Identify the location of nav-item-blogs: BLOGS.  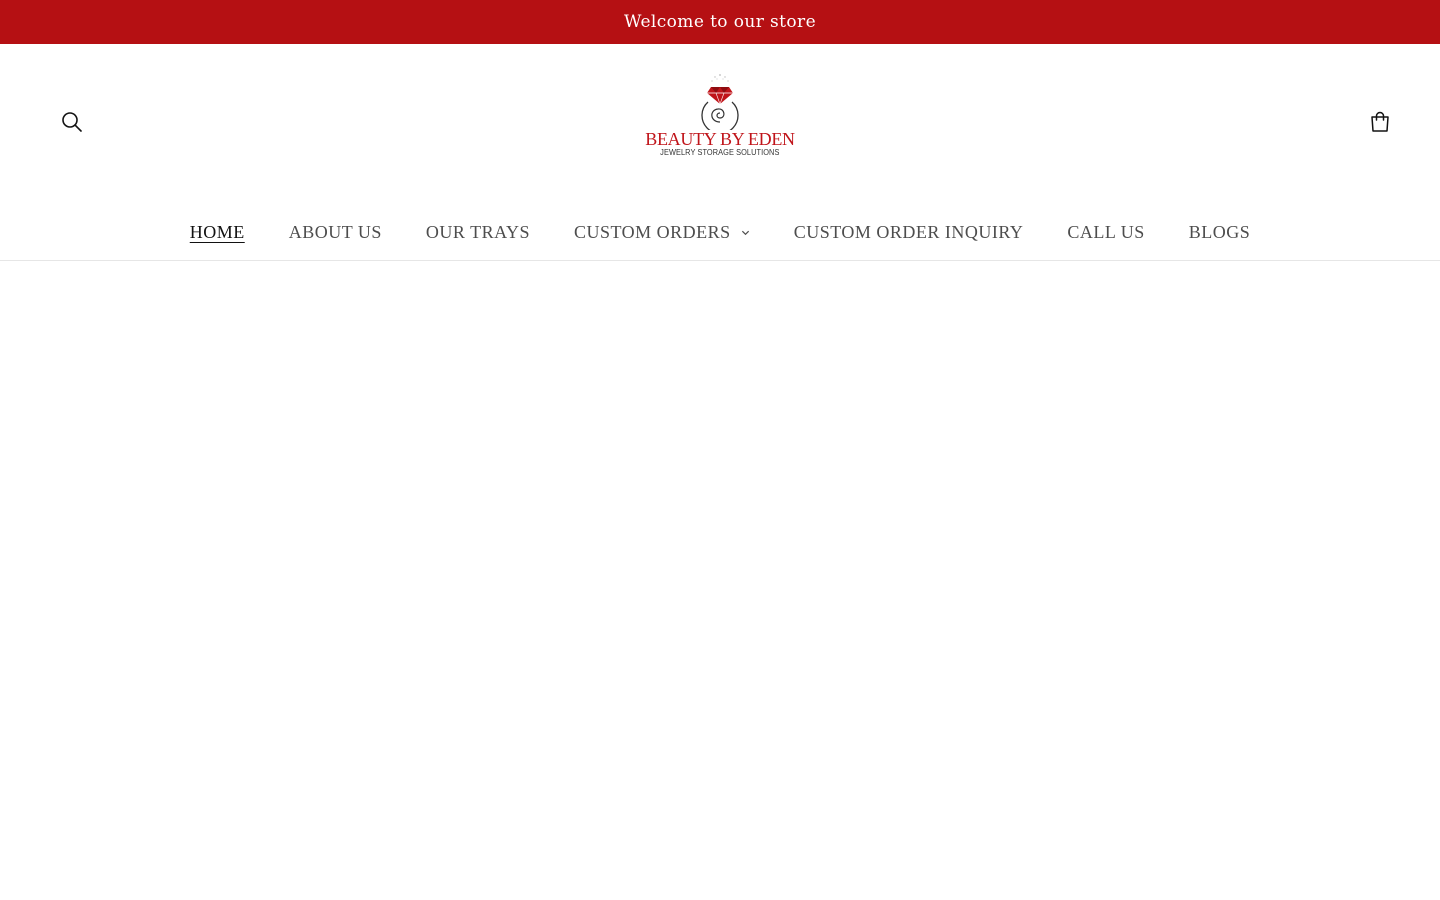
(1220, 232).